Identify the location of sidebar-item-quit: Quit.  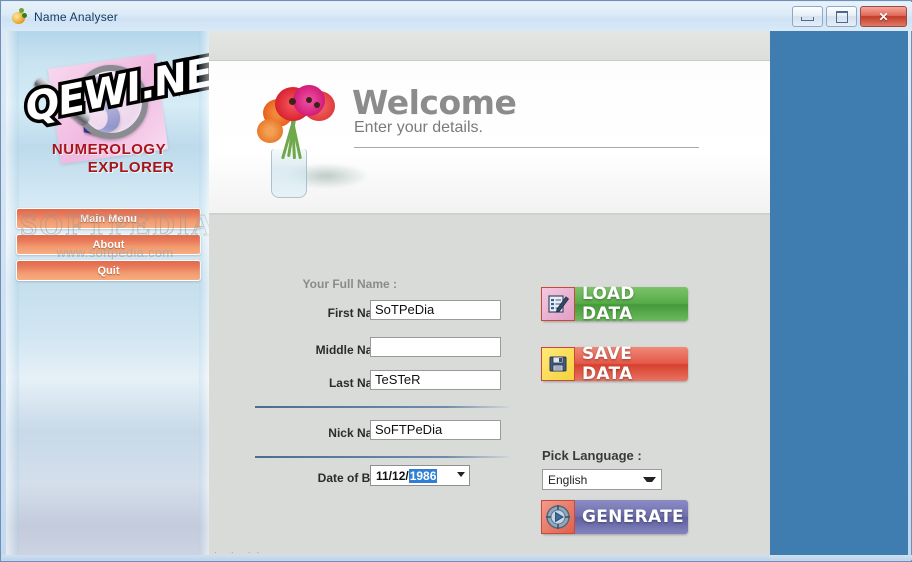
(108, 270).